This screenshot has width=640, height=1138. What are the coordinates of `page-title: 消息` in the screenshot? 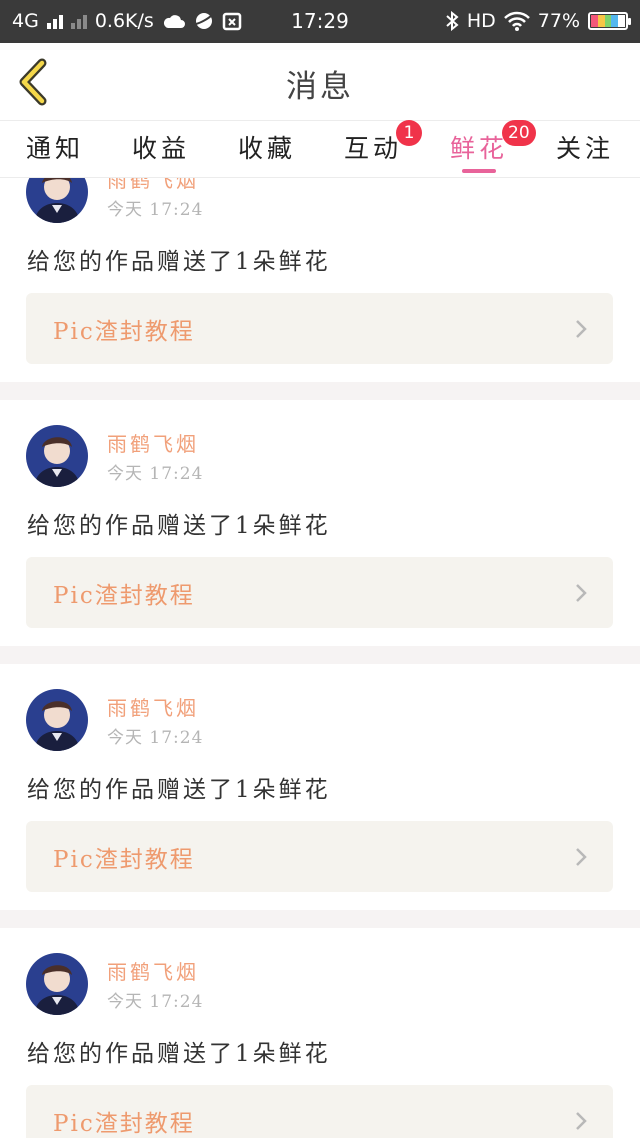 It's located at (320, 87).